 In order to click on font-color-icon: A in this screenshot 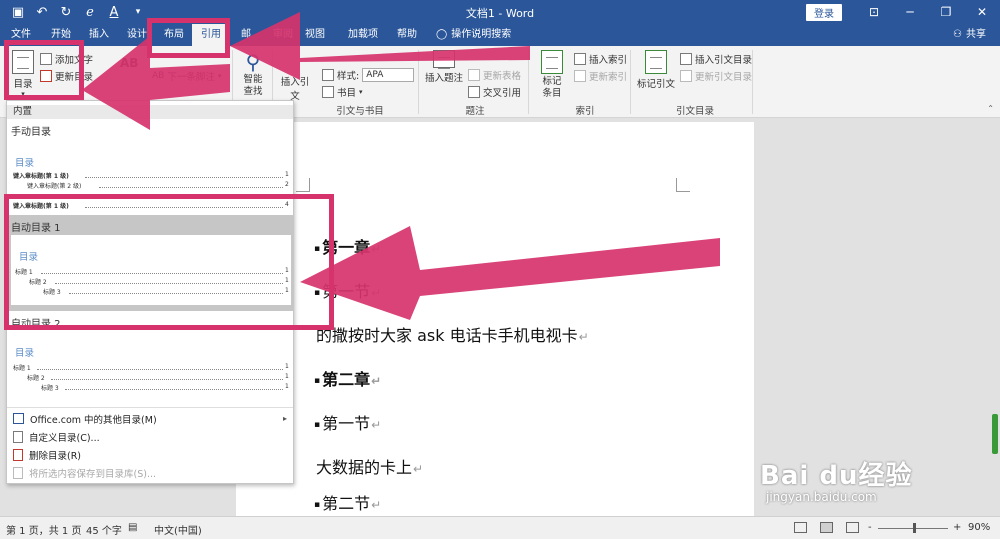, I will do `click(114, 12)`.